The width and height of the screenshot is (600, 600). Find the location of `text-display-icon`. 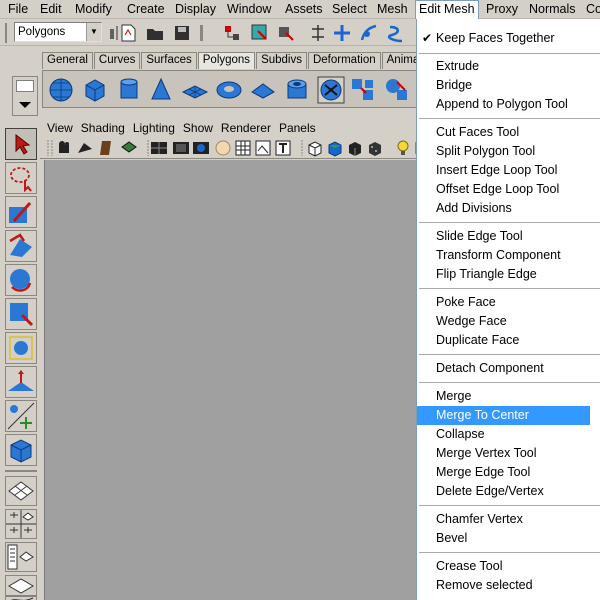

text-display-icon is located at coordinates (283, 148).